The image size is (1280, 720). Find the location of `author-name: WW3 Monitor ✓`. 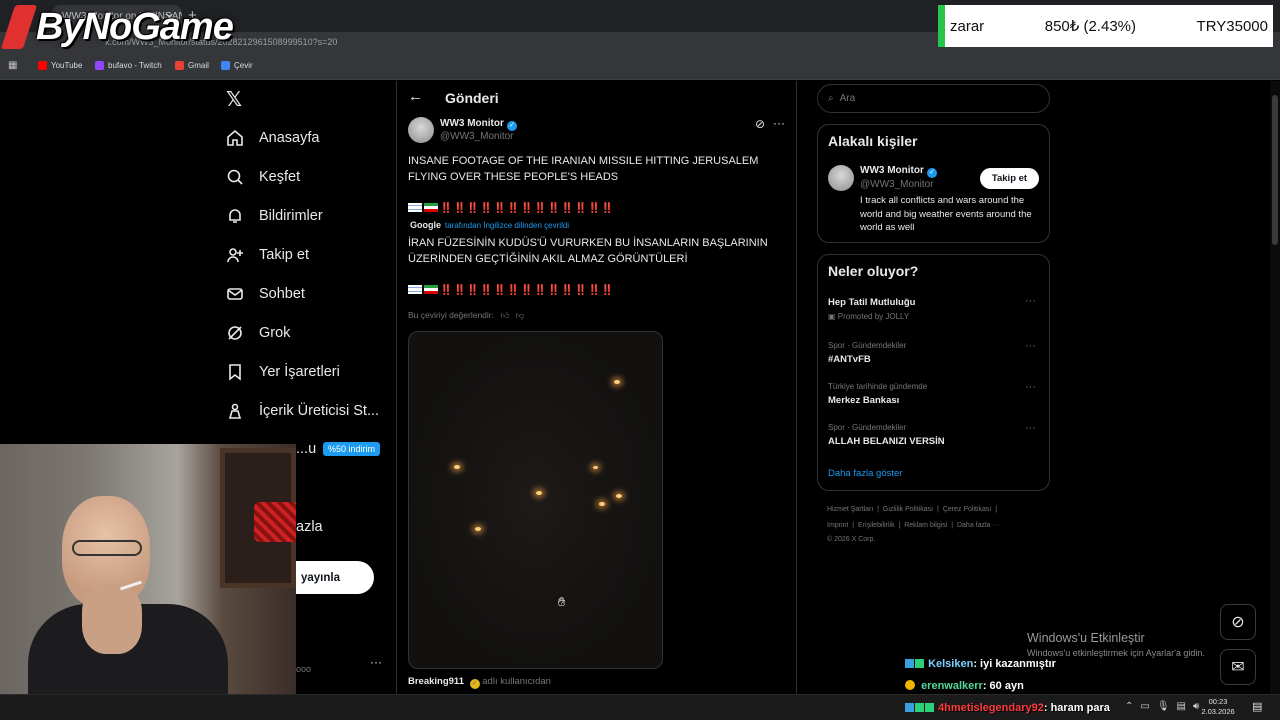

author-name: WW3 Monitor ✓ is located at coordinates (478, 124).